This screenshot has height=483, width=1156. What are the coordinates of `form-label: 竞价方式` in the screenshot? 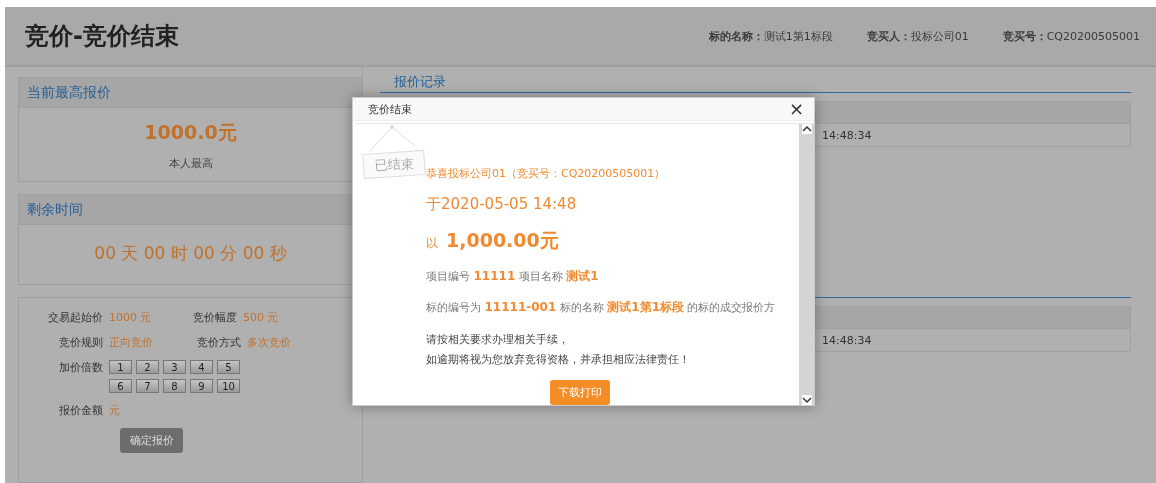 It's located at (218, 342).